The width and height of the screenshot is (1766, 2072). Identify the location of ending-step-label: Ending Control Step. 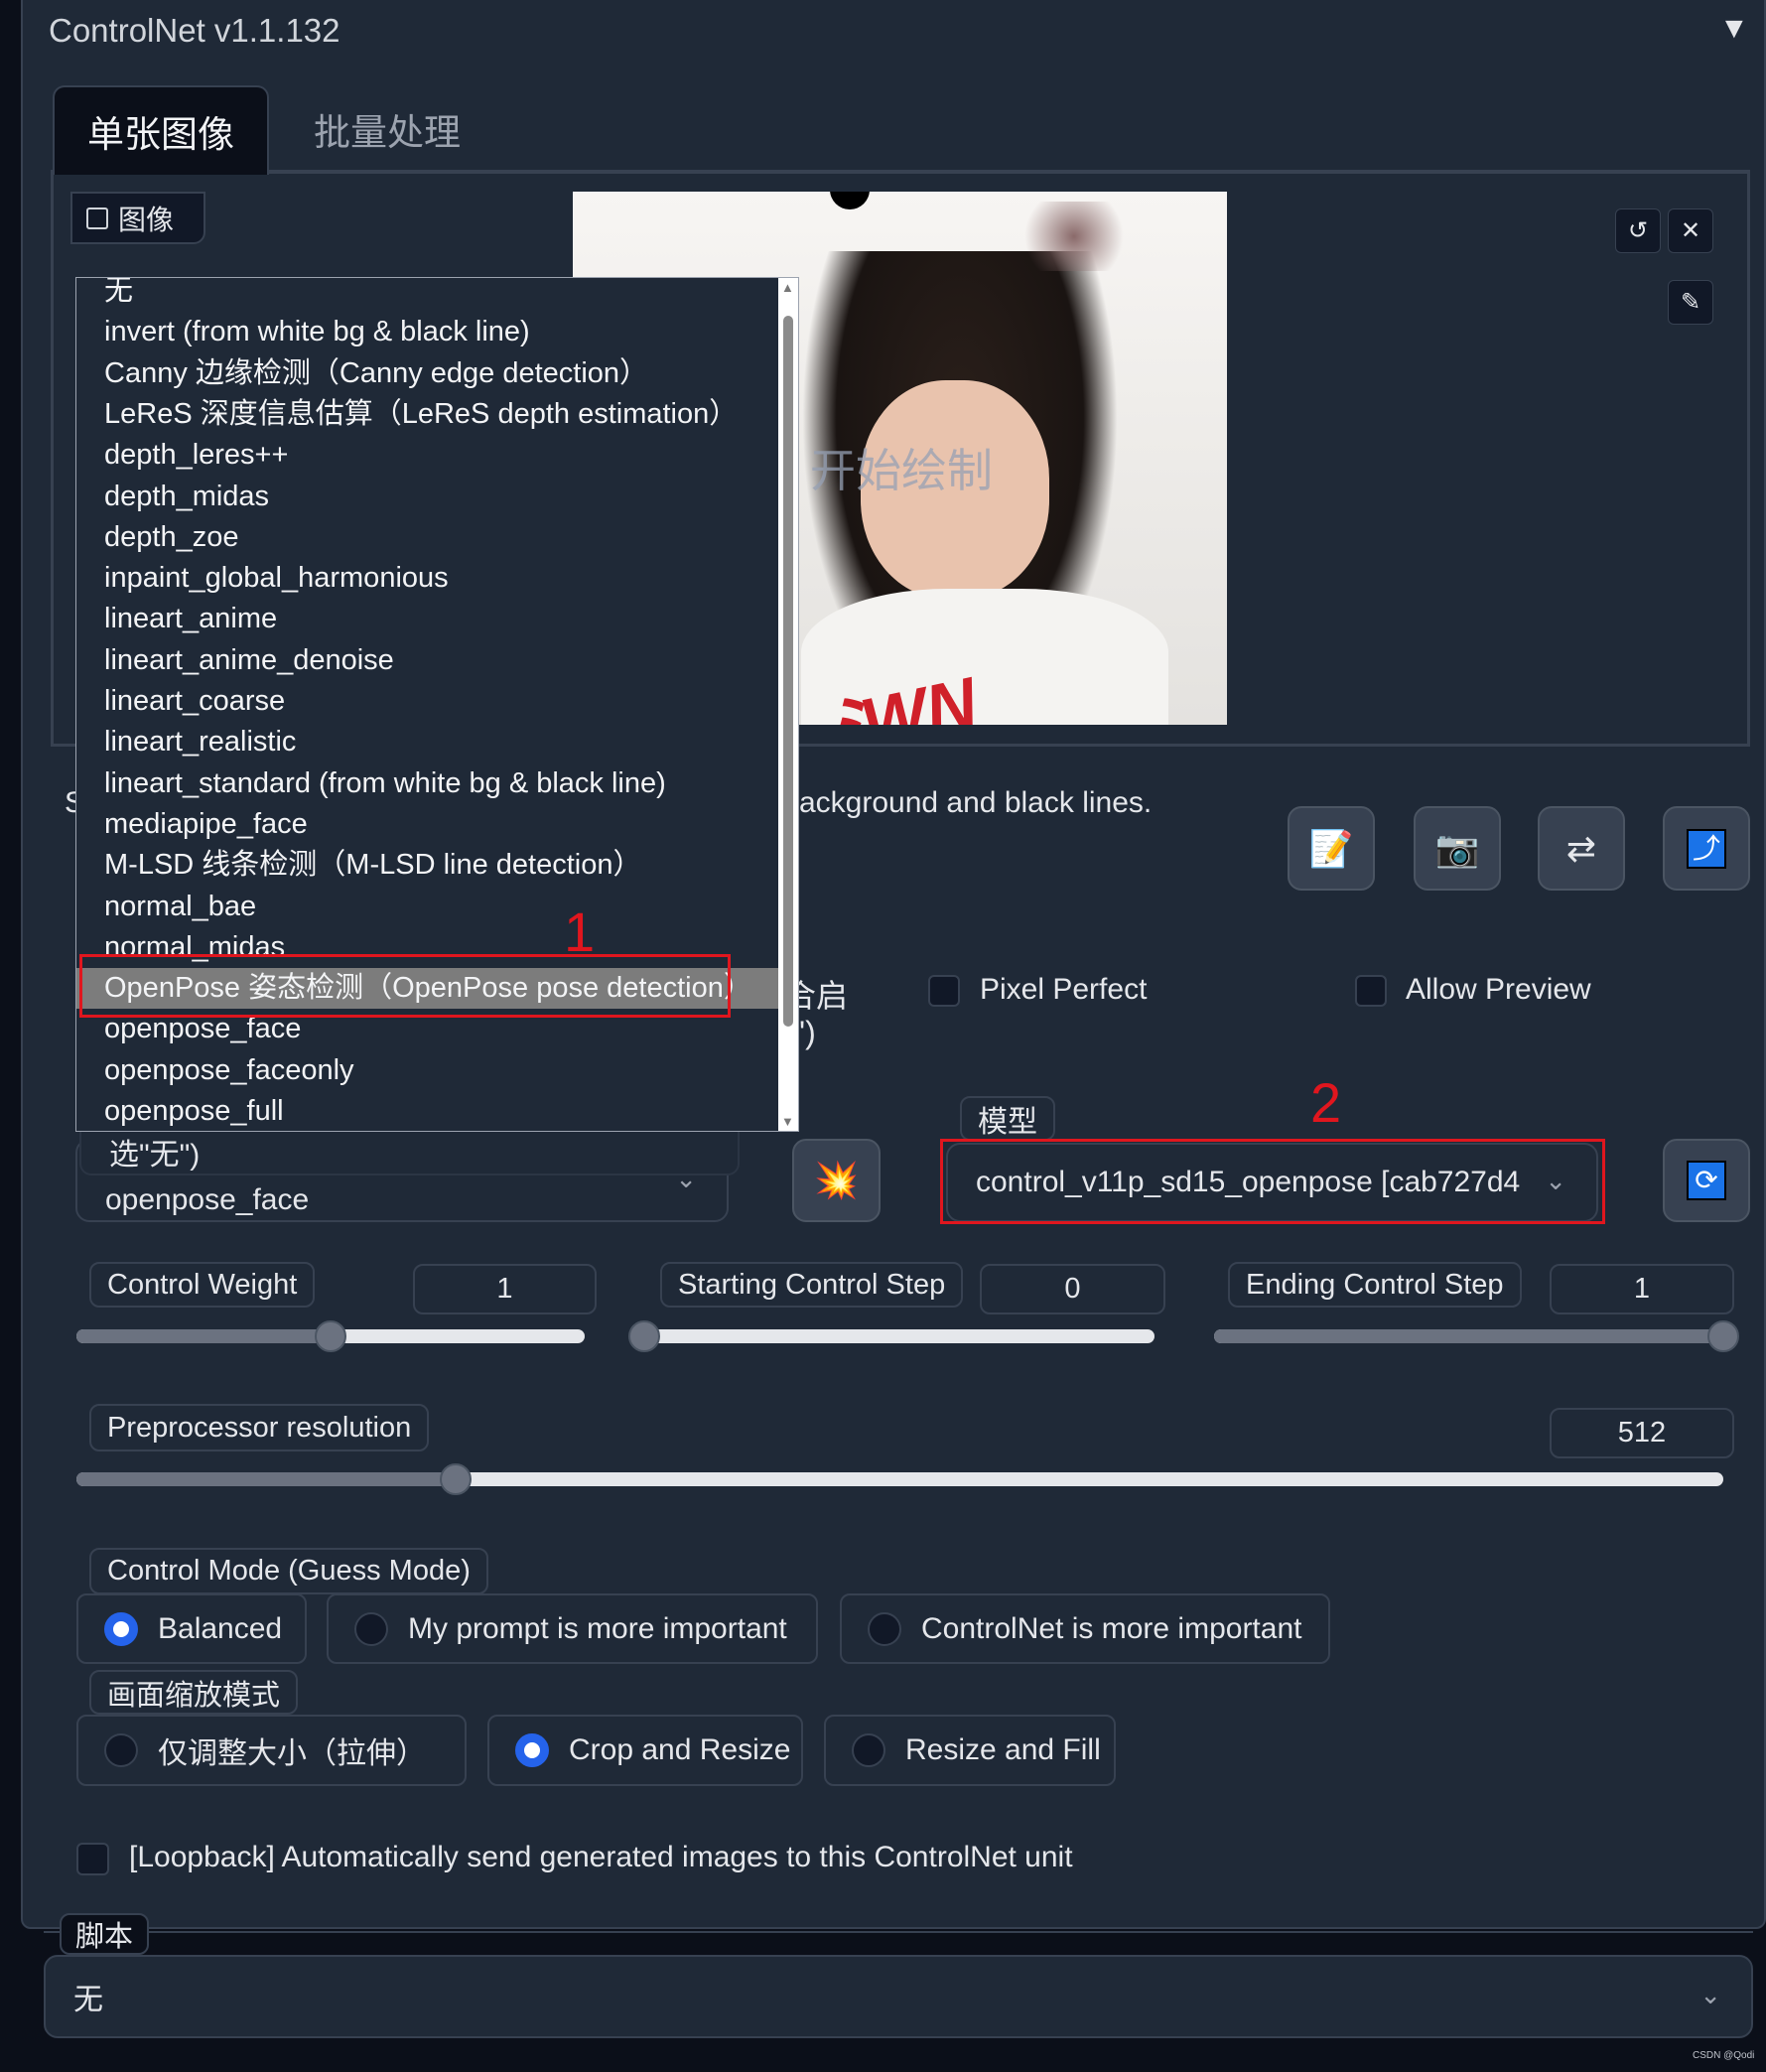
(1375, 1285).